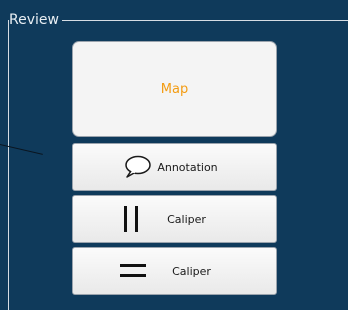  Describe the element at coordinates (191, 271) in the screenshot. I see `horizontal-caliper-button-label: Caliper` at that location.